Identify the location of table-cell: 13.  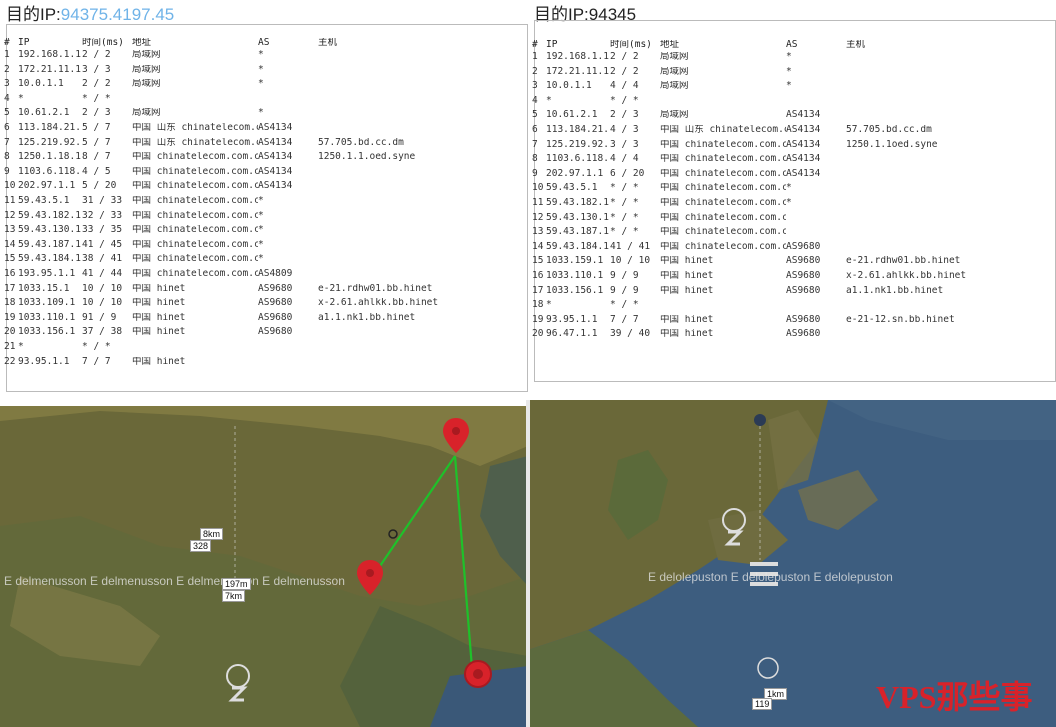
(538, 232).